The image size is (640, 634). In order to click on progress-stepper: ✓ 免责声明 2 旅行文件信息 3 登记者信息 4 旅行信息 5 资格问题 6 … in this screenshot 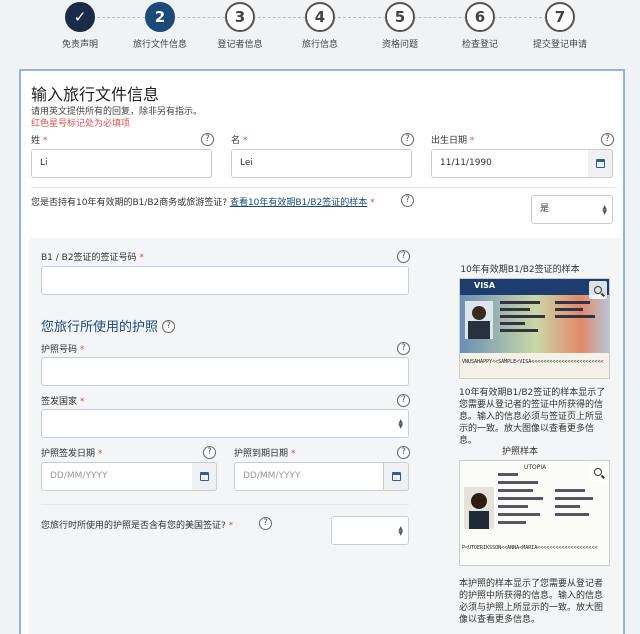, I will do `click(320, 31)`.